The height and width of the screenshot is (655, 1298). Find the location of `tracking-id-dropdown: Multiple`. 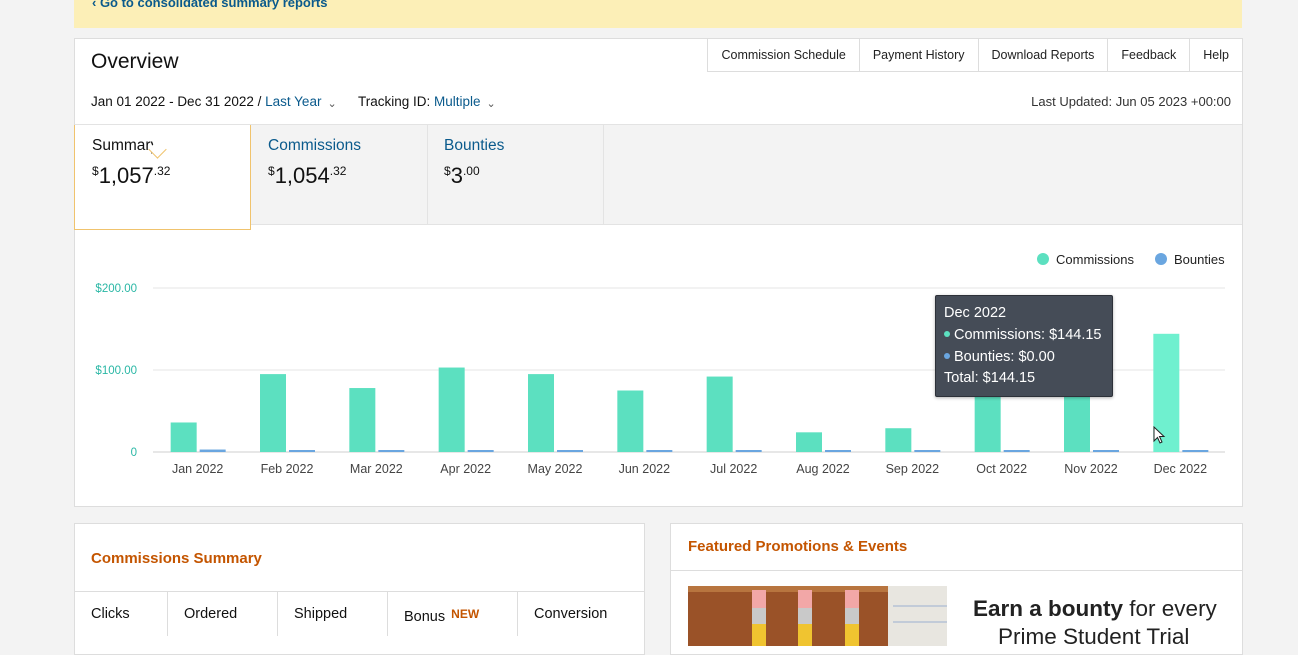

tracking-id-dropdown: Multiple is located at coordinates (457, 101).